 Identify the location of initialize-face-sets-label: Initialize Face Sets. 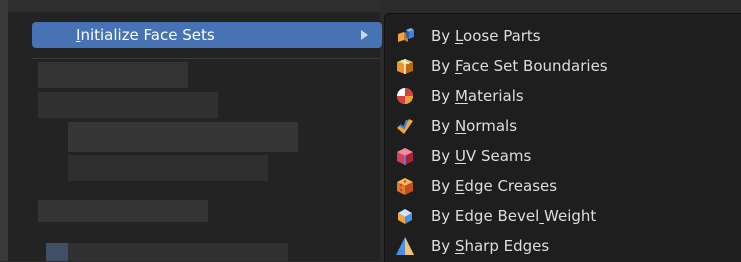
(145, 35).